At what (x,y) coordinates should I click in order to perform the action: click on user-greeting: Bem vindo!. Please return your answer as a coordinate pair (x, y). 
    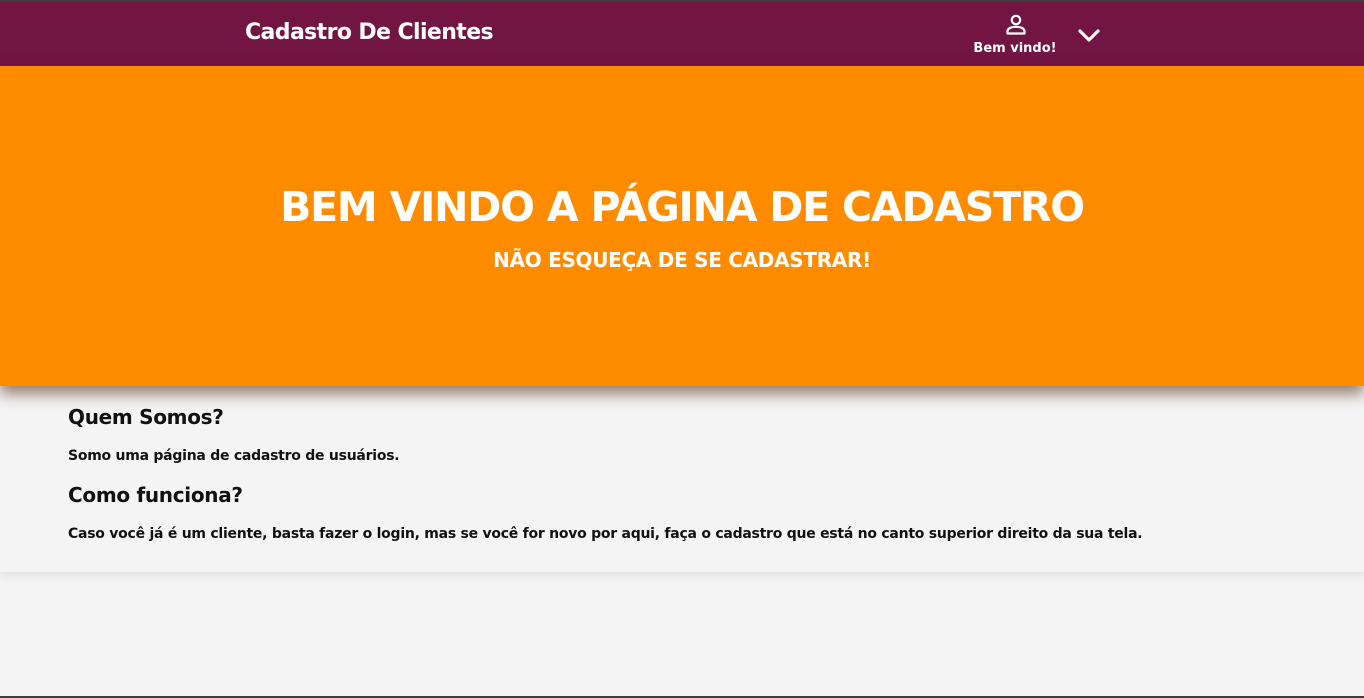
    Looking at the image, I should click on (1015, 48).